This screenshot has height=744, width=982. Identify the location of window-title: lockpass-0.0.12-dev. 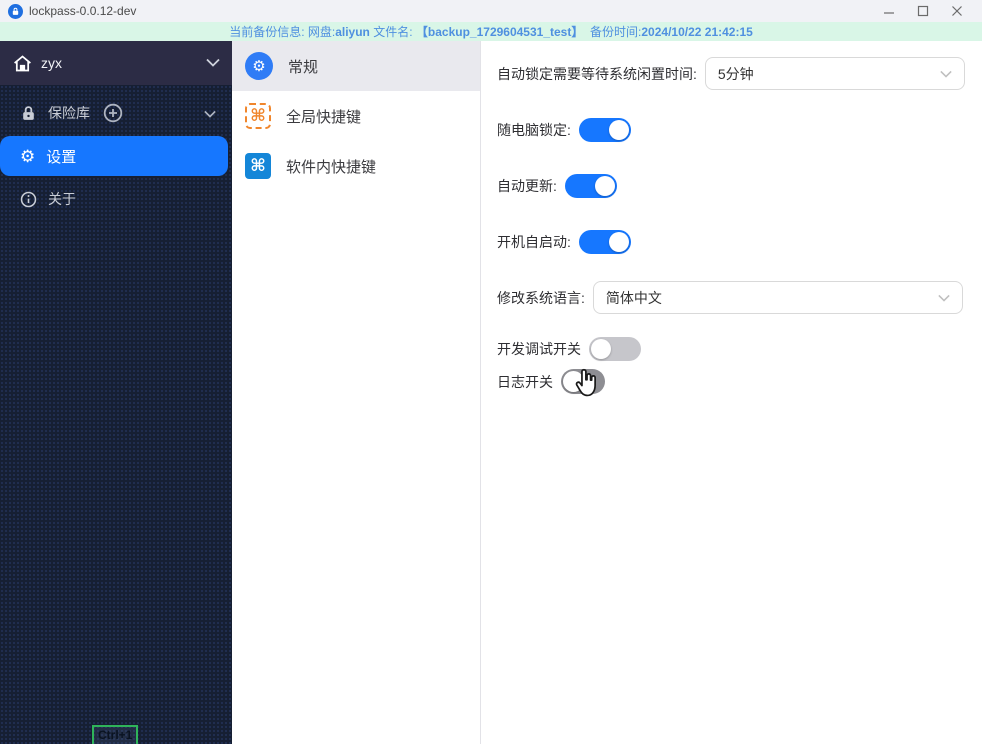
(83, 11).